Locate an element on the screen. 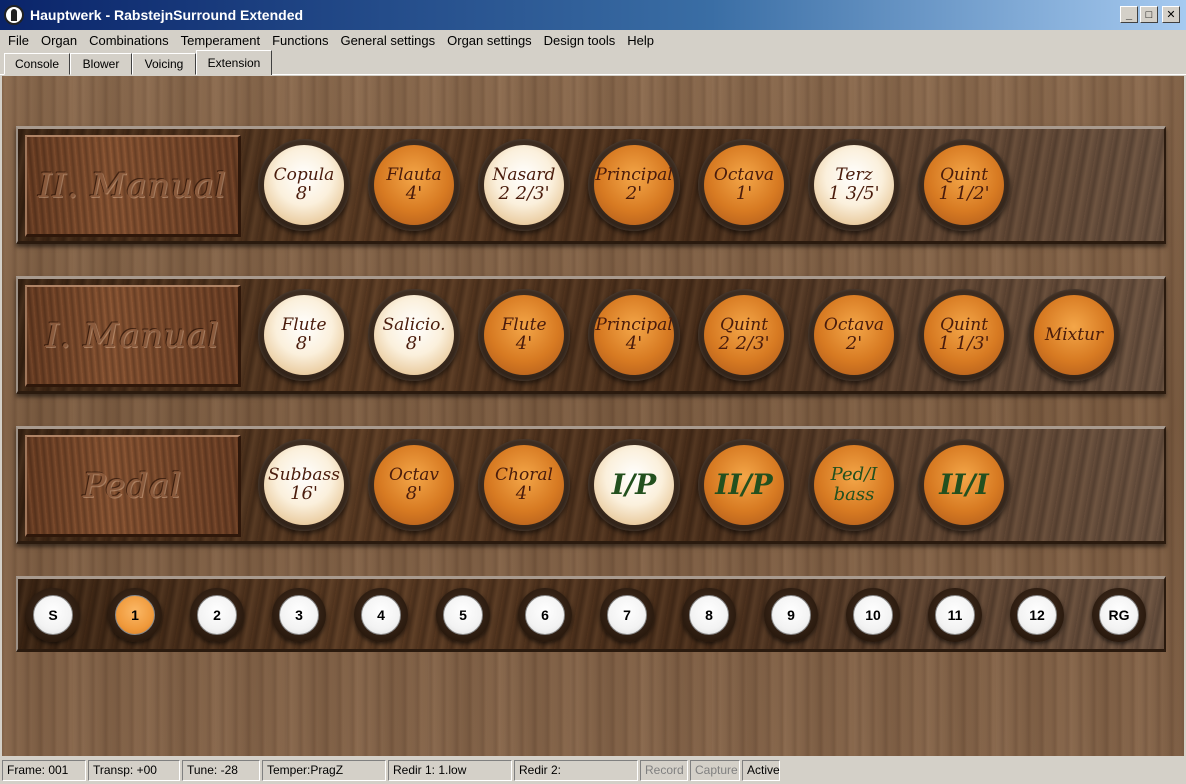 The height and width of the screenshot is (784, 1186). stop-knob-choral-4: Choral 4' is located at coordinates (524, 485).